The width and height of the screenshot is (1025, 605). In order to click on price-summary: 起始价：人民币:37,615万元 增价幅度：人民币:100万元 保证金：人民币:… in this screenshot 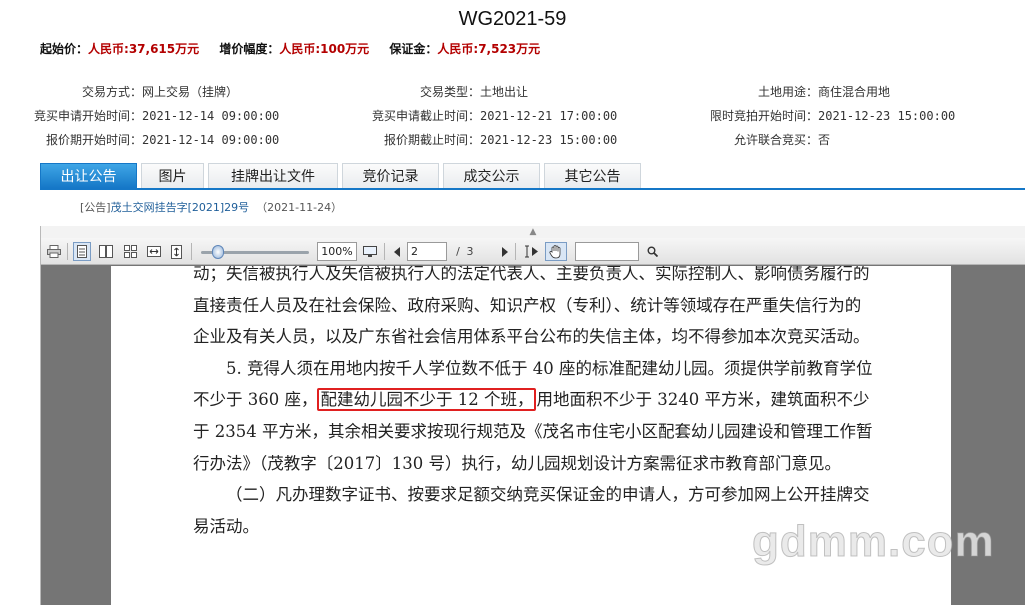, I will do `click(298, 48)`.